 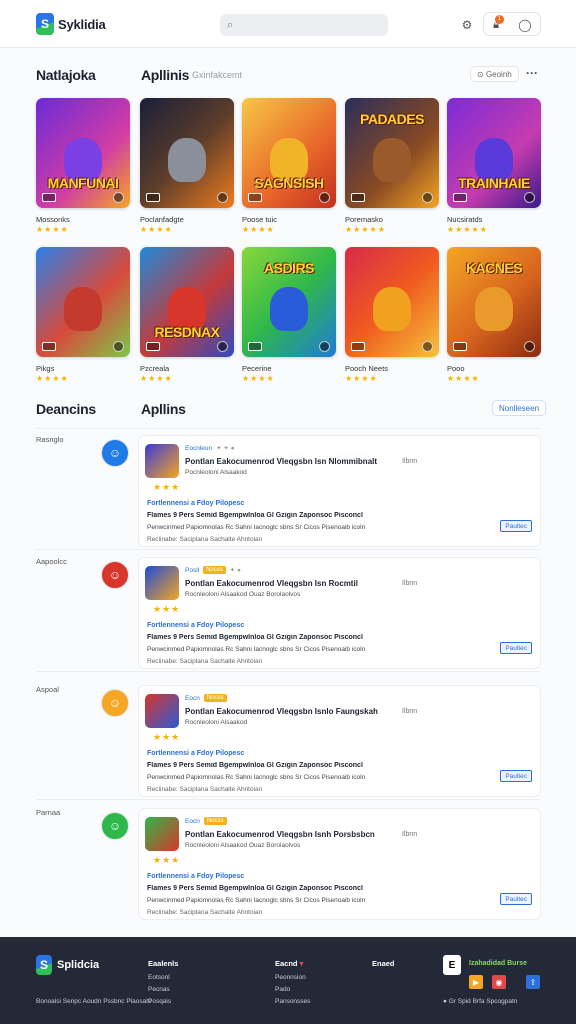 What do you see at coordinates (476, 982) in the screenshot?
I see `play-icon: ▶` at bounding box center [476, 982].